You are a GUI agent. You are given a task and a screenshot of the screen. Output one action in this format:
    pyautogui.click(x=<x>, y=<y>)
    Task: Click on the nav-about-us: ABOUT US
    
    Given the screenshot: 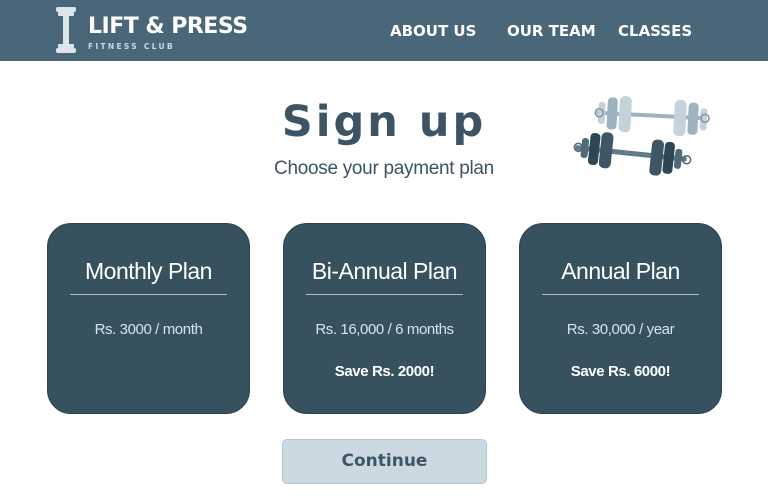 What is the action you would take?
    pyautogui.click(x=433, y=31)
    